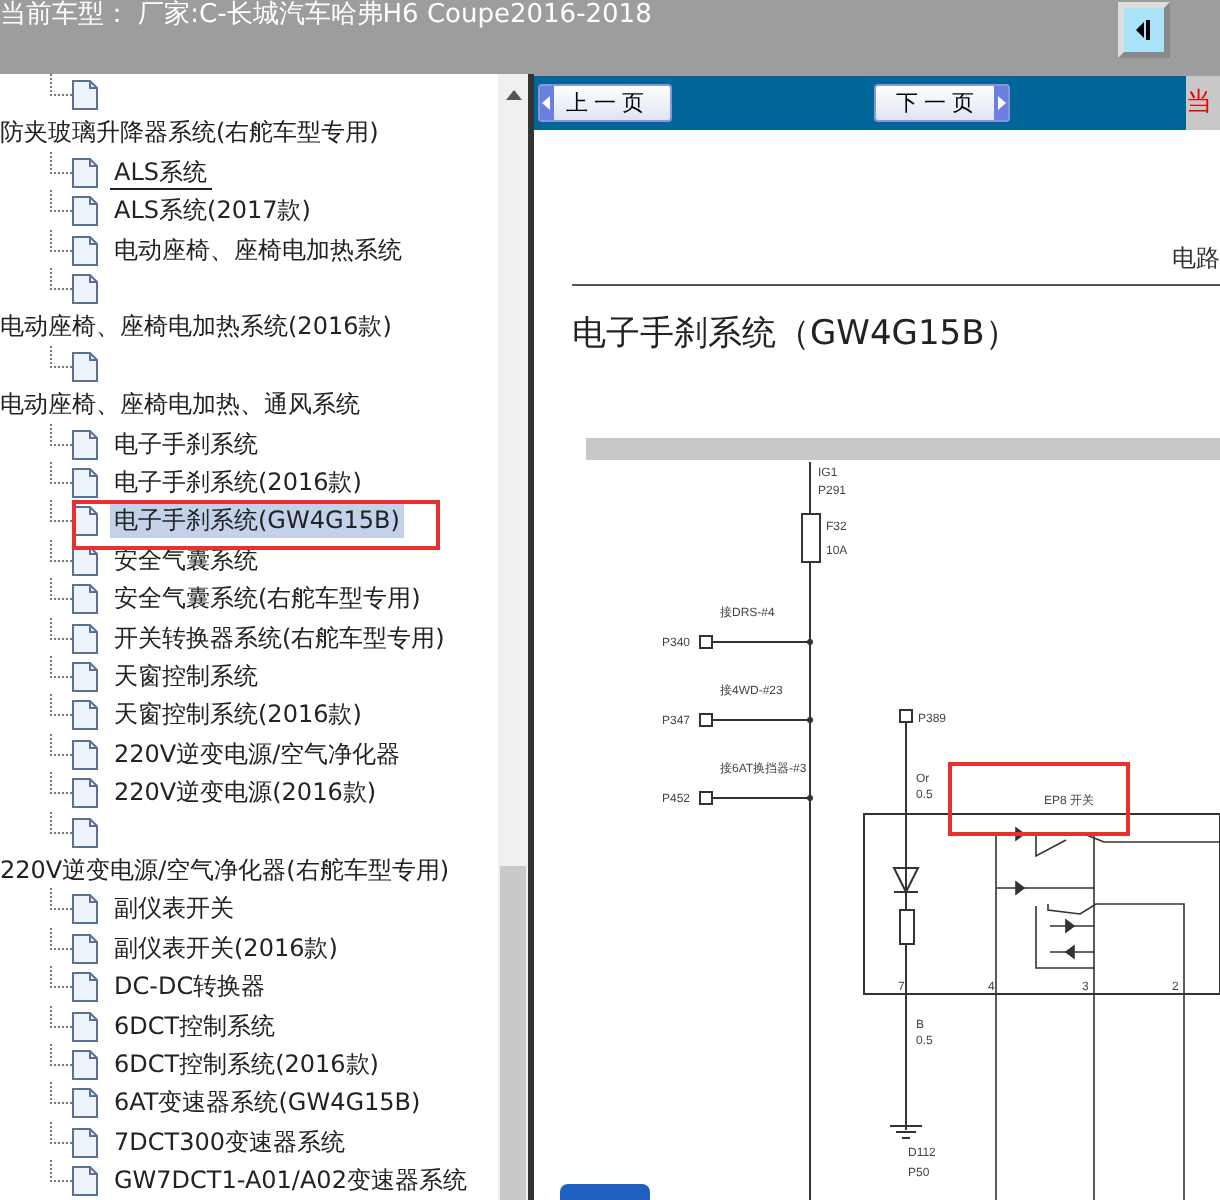 Image resolution: width=1220 pixels, height=1200 pixels. I want to click on tree-group-label: 电动座椅、座椅电加热系统(2016款), so click(196, 326).